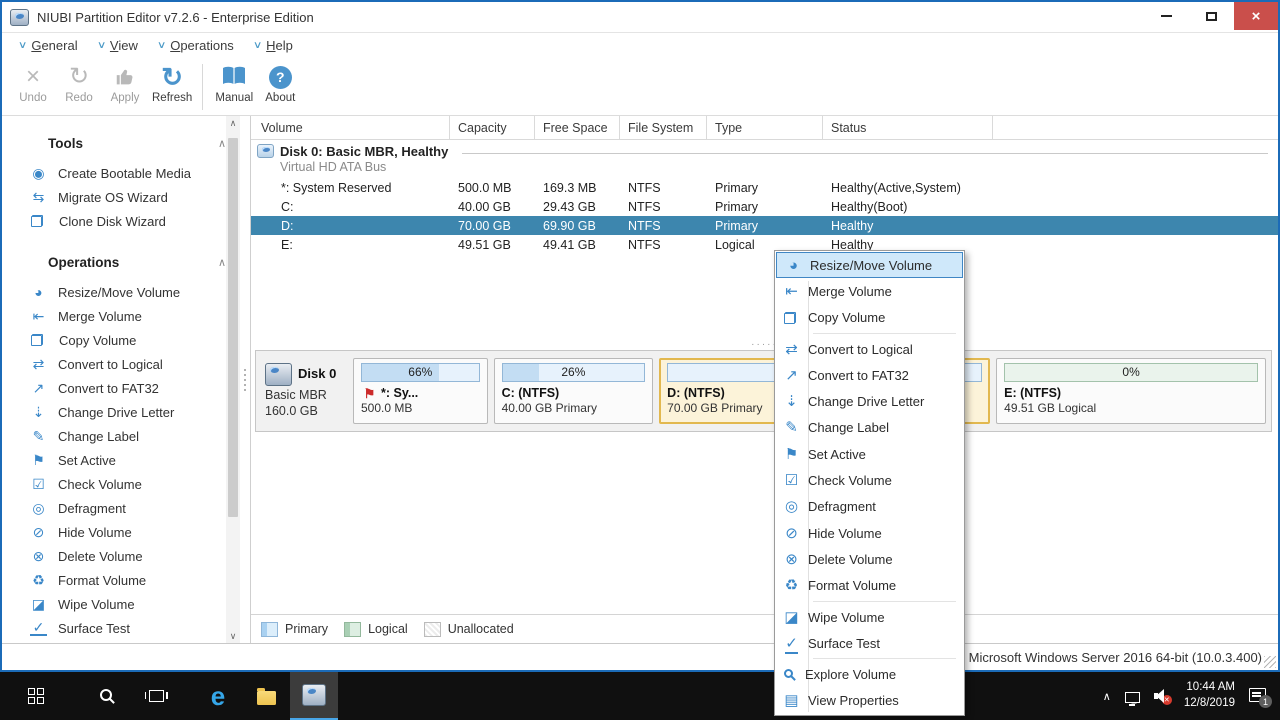  What do you see at coordinates (1162, 697) in the screenshot?
I see `volume-muted-icon: ✕` at bounding box center [1162, 697].